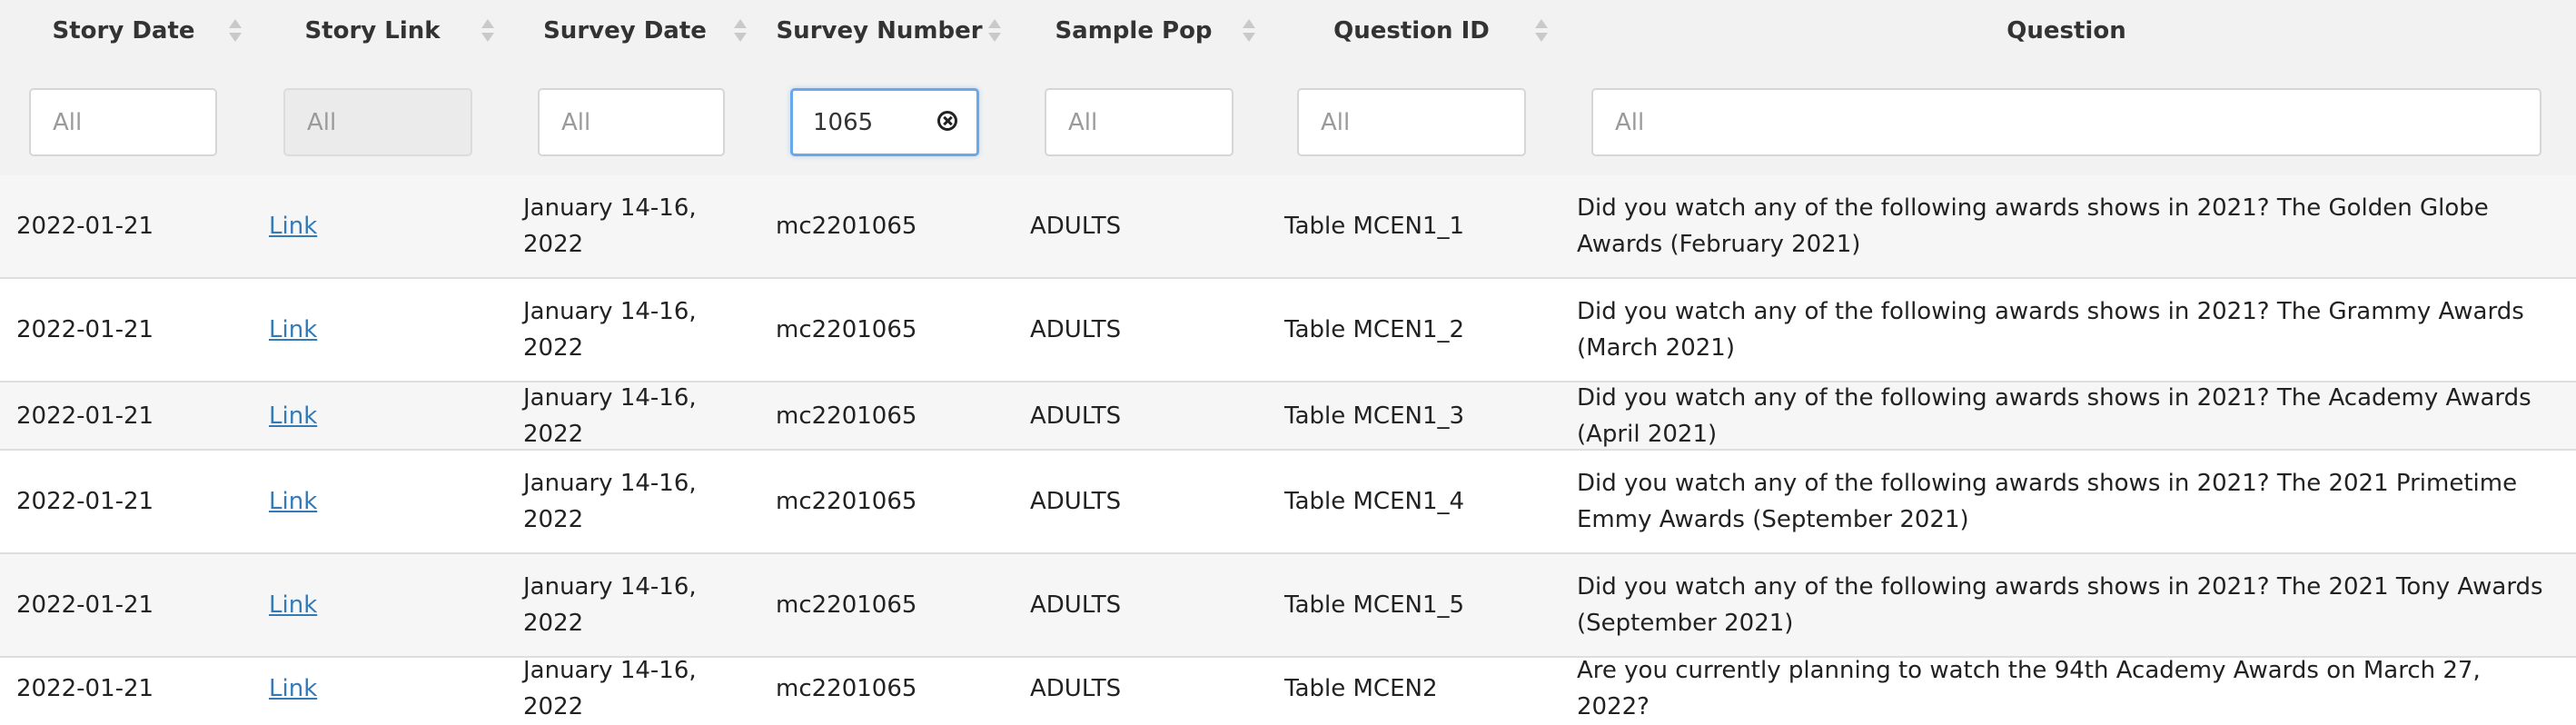  Describe the element at coordinates (1428, 689) in the screenshot. I see `cell-question-id: Table MCEN2` at that location.